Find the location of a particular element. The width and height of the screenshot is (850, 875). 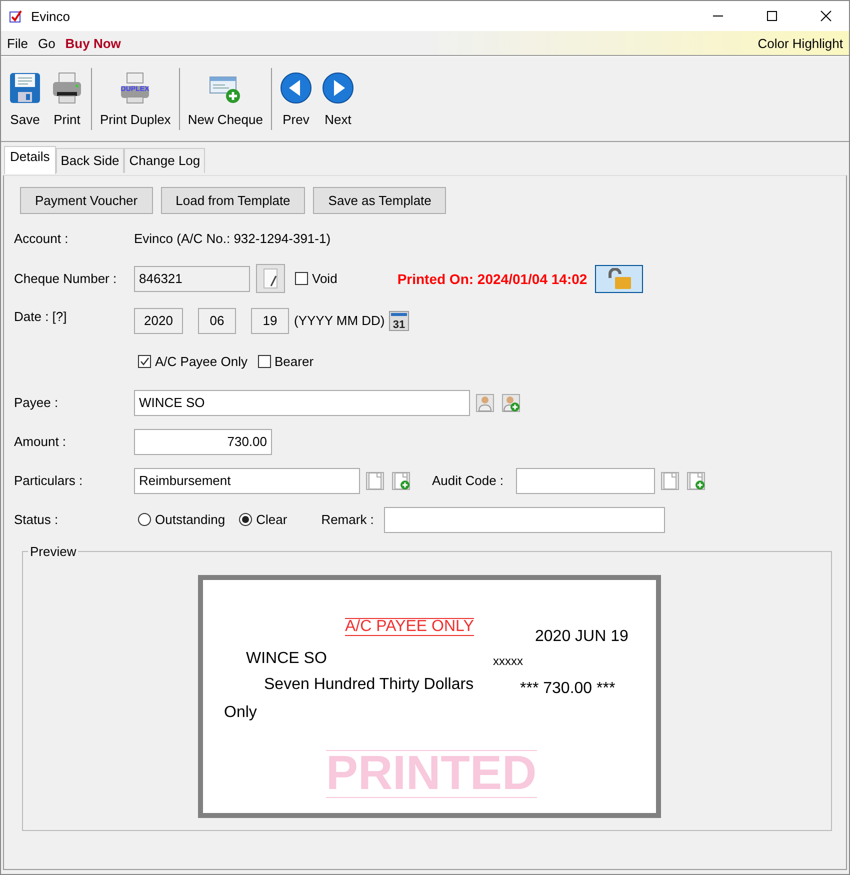

checkbox-label: A/C Payee Only is located at coordinates (201, 361).